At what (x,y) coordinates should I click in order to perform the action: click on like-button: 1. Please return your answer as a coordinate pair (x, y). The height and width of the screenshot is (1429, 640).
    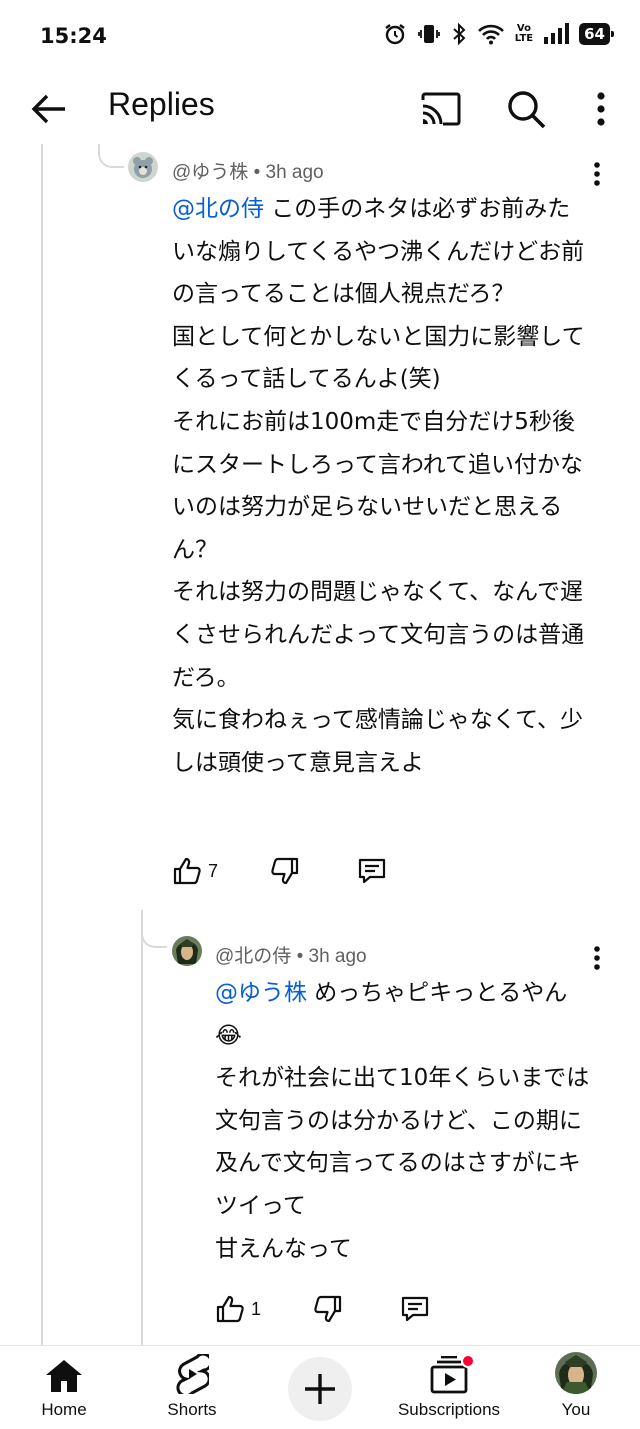
    Looking at the image, I should click on (238, 1309).